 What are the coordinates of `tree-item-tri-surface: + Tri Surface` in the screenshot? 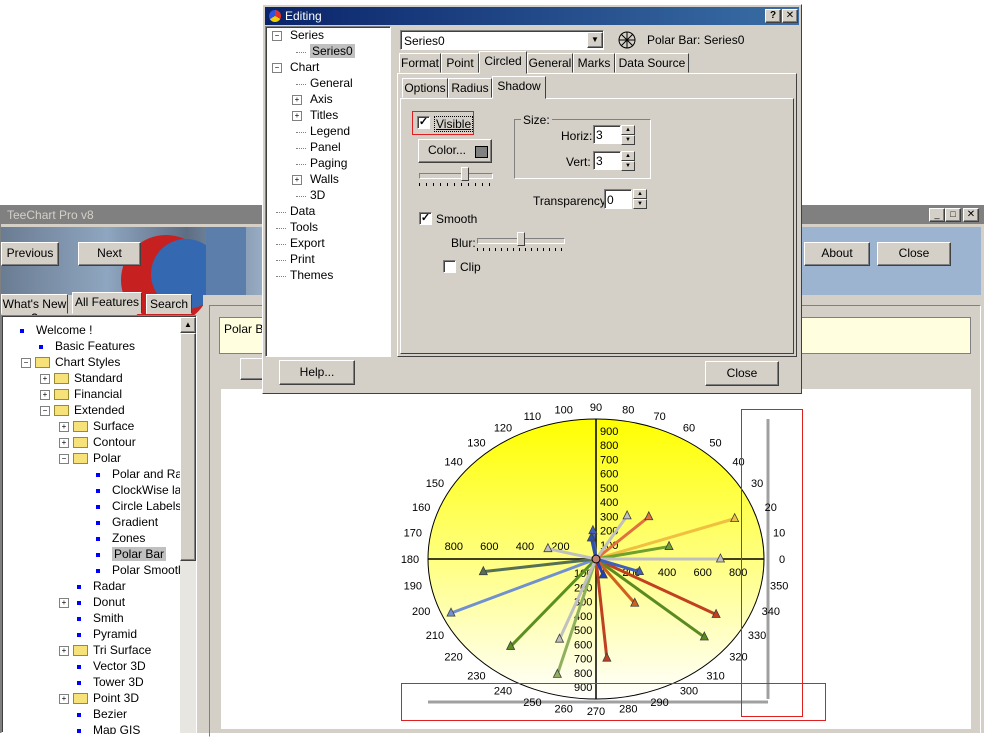 It's located at (91, 651).